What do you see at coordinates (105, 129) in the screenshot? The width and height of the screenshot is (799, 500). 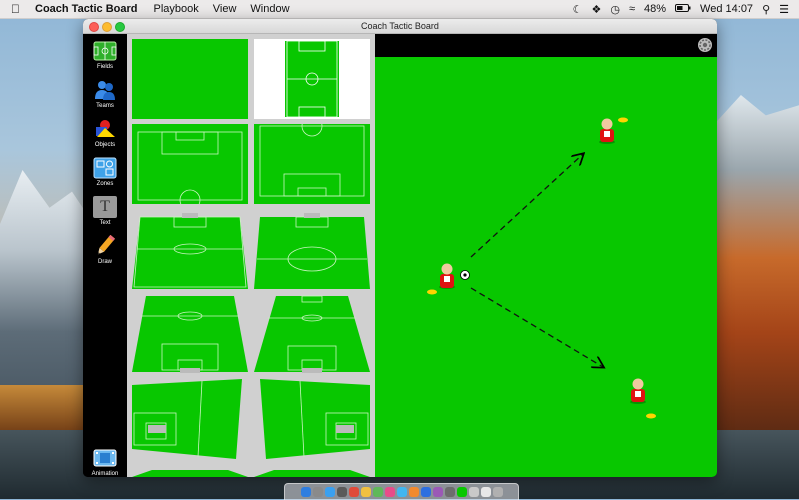 I see `objects-icon` at bounding box center [105, 129].